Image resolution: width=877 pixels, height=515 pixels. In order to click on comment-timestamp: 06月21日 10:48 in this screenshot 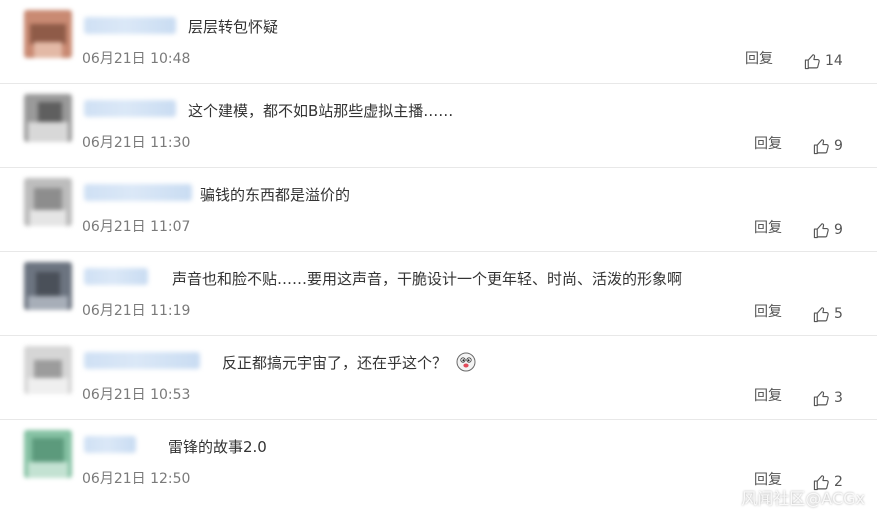, I will do `click(136, 59)`.